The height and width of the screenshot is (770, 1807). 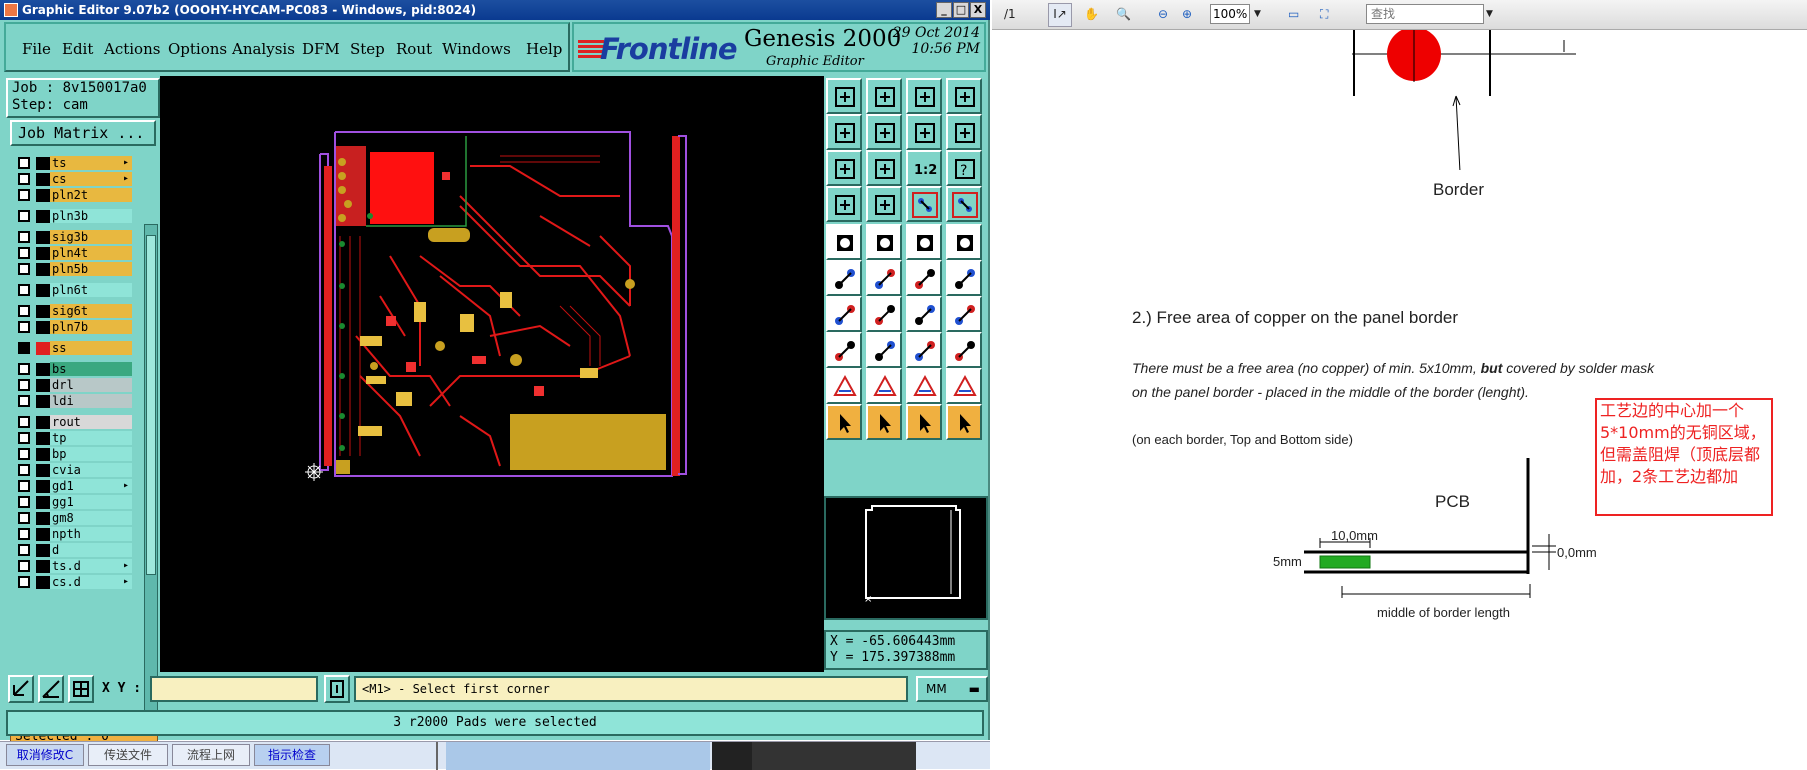 What do you see at coordinates (884, 96) in the screenshot?
I see `move-down-tool-button` at bounding box center [884, 96].